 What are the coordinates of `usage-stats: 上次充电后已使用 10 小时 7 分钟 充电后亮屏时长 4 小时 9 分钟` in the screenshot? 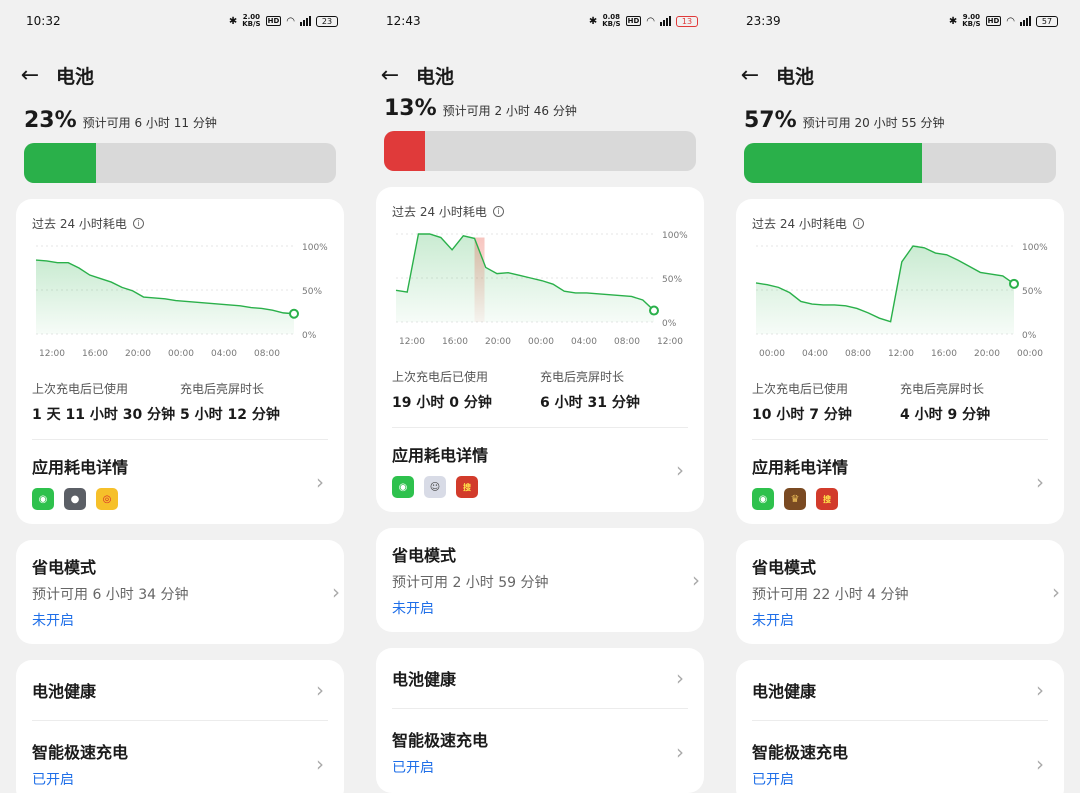 It's located at (900, 402).